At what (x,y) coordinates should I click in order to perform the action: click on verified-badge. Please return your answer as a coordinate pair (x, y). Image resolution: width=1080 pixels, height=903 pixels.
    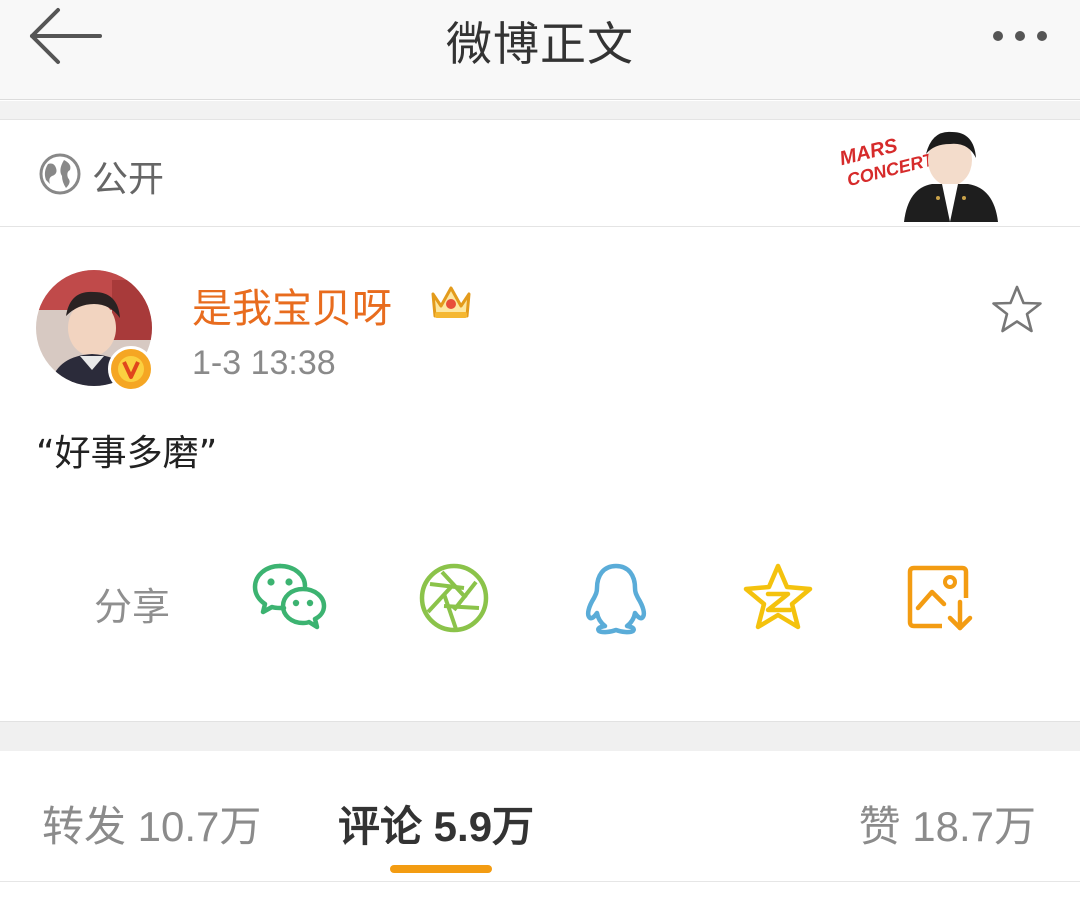
    Looking at the image, I should click on (131, 369).